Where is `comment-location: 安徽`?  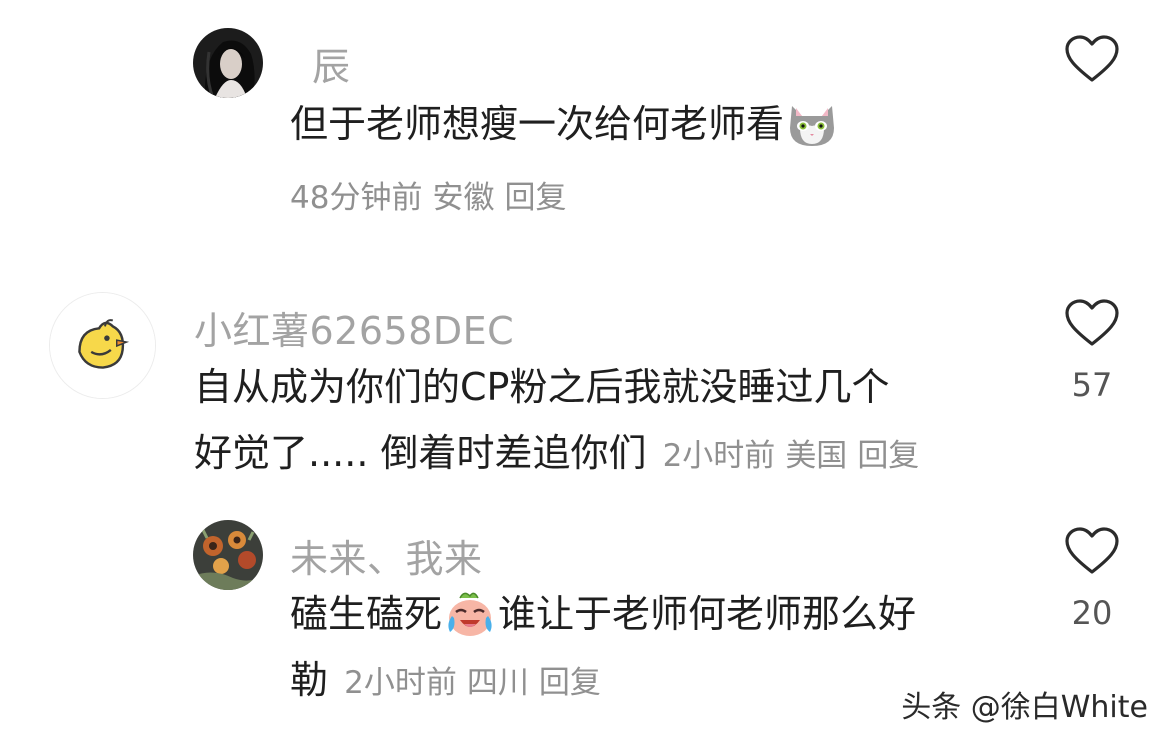 comment-location: 安徽 is located at coordinates (463, 198).